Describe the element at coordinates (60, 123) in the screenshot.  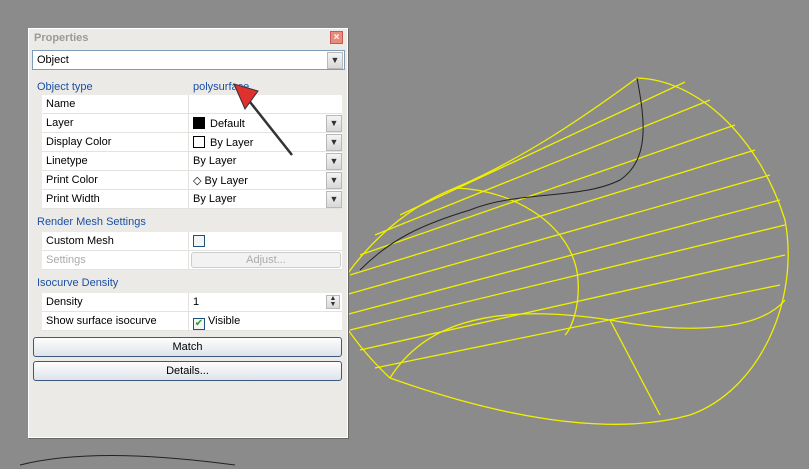
I see `row-label: Layer` at that location.